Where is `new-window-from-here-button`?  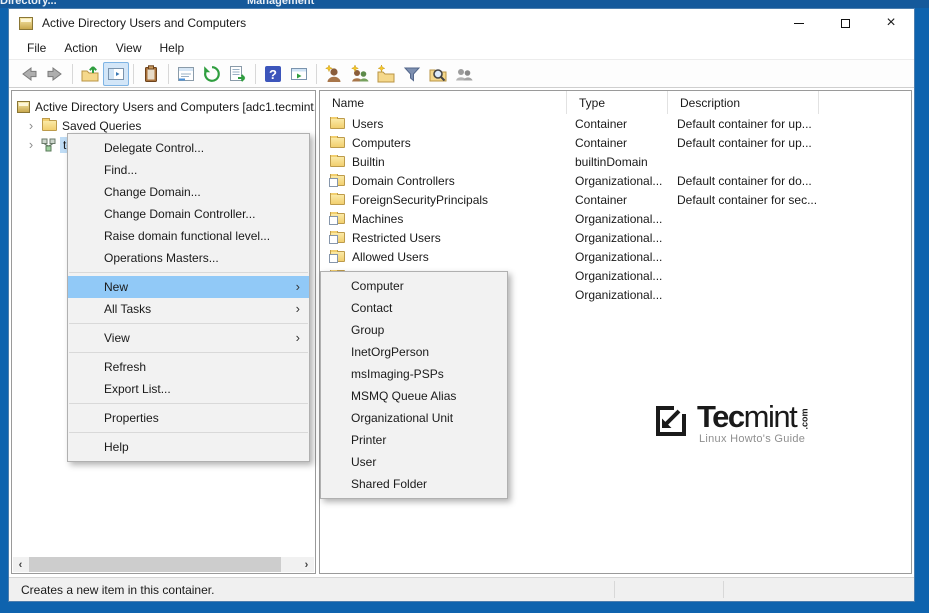
new-window-from-here-button is located at coordinates (299, 74).